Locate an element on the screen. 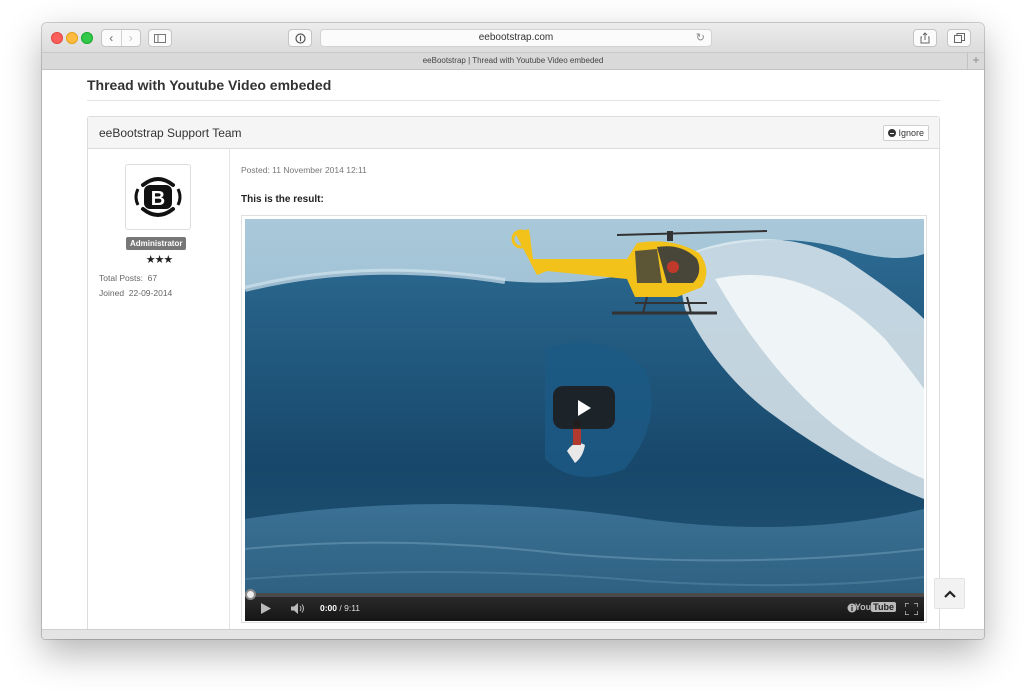 The width and height of the screenshot is (1026, 700). minus-circle-icon is located at coordinates (892, 133).